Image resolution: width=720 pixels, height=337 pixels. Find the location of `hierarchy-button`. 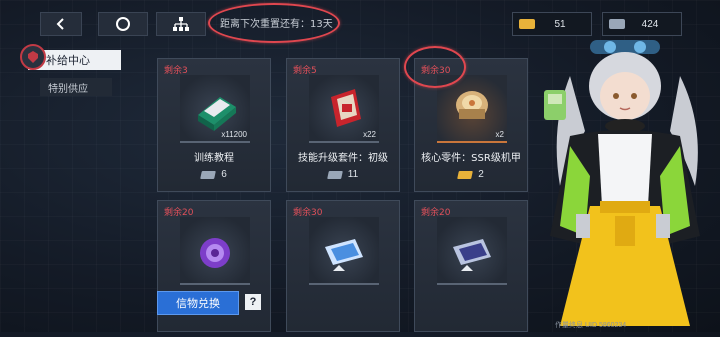

hierarchy-button is located at coordinates (181, 24).